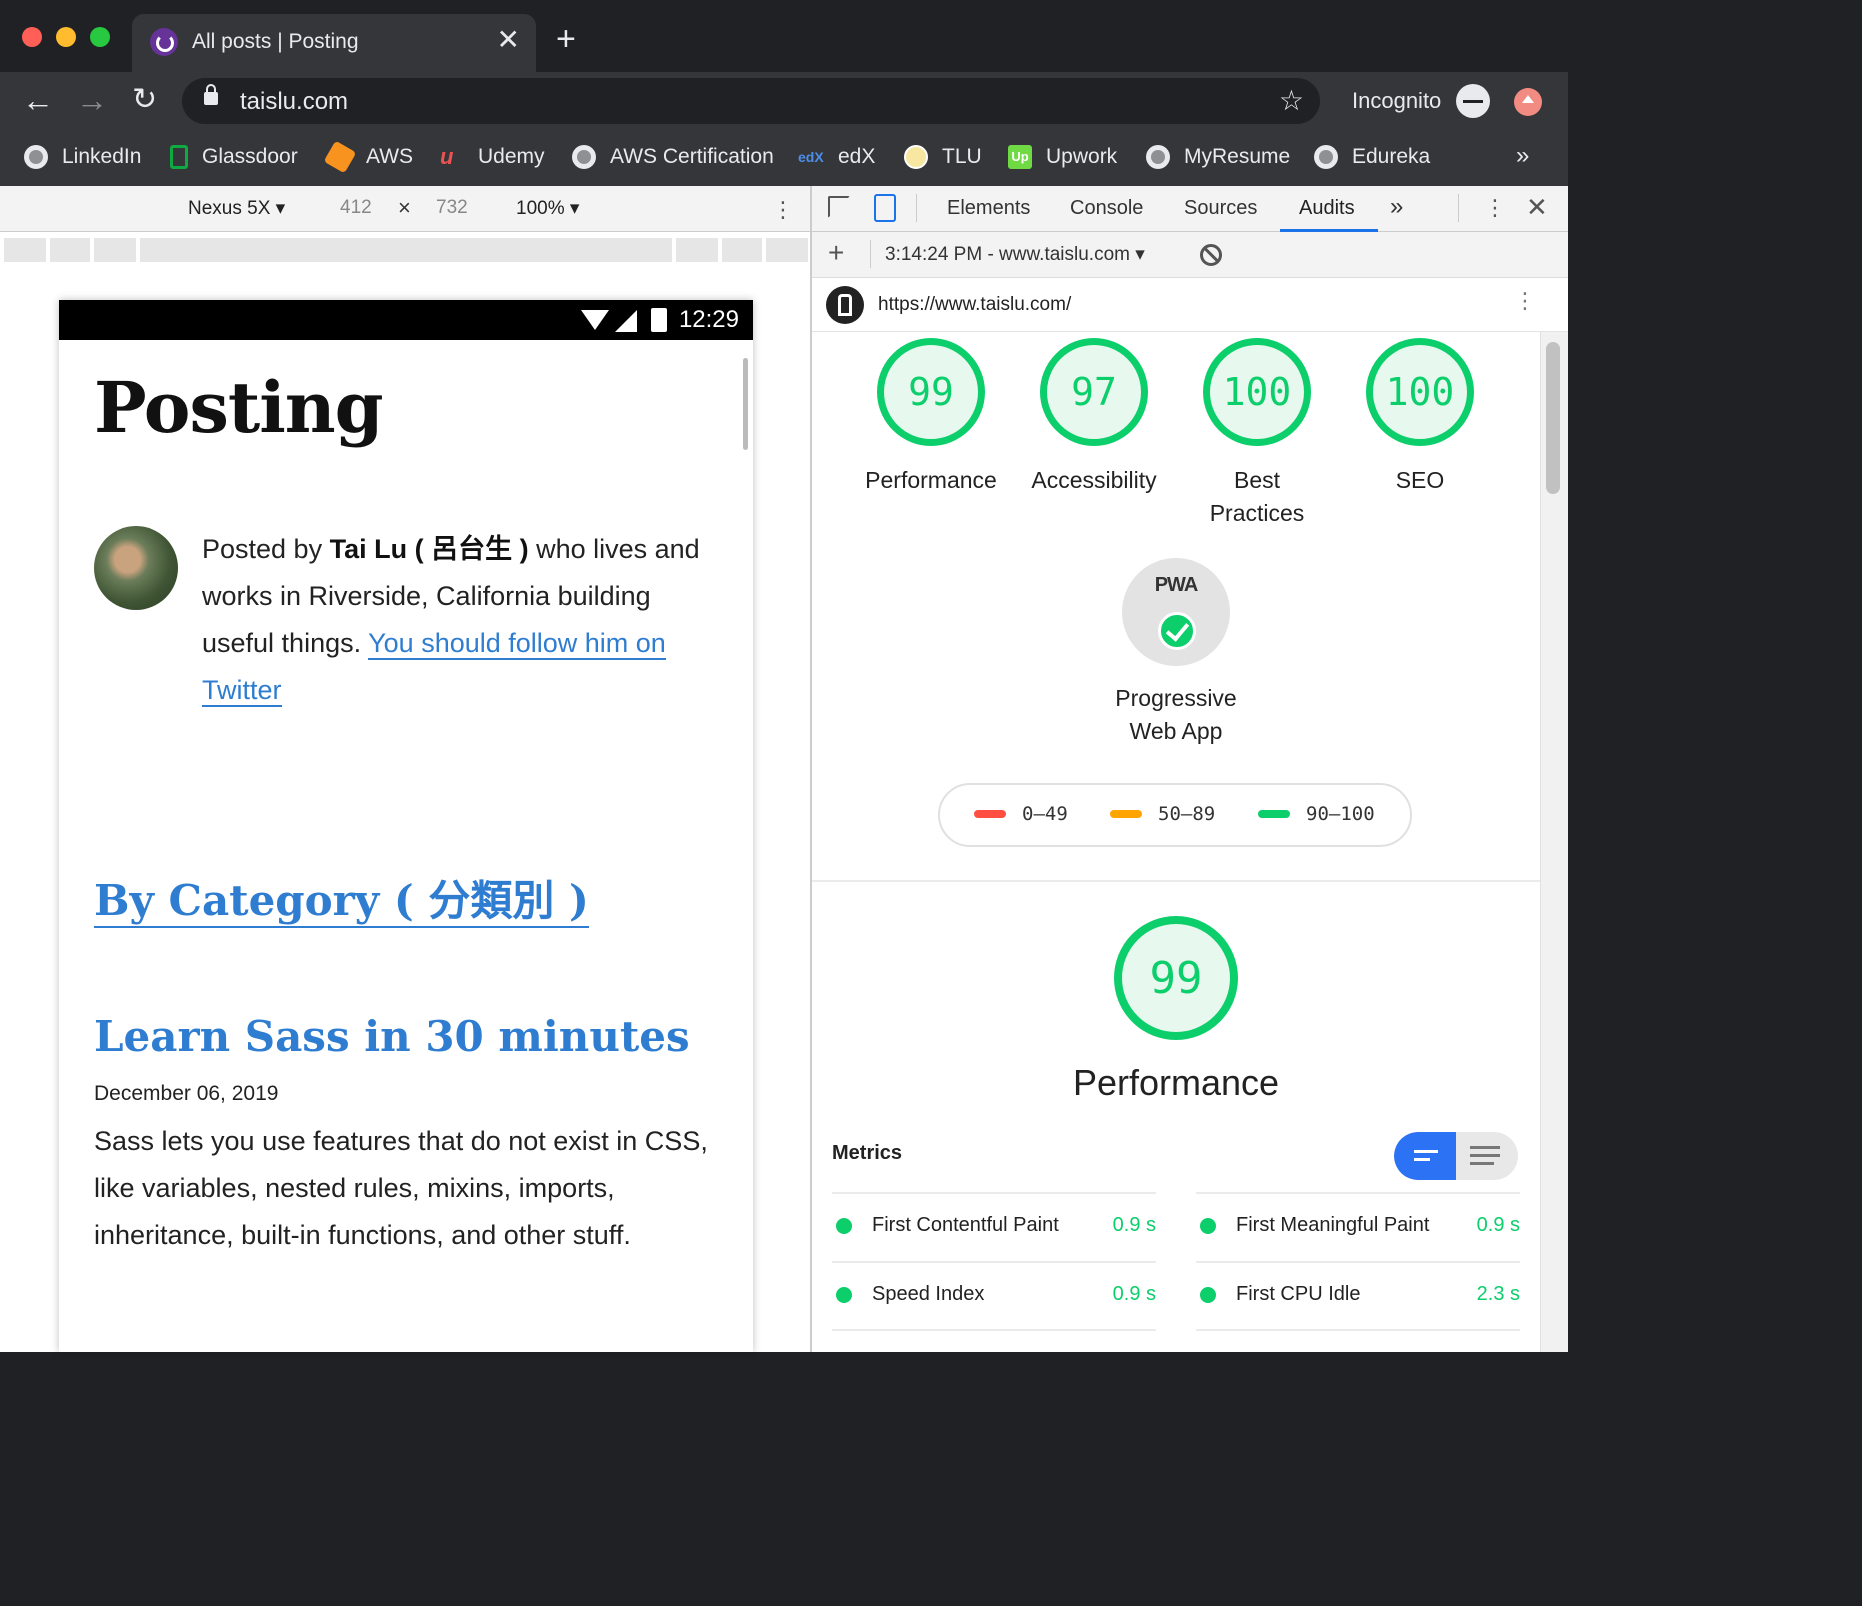 The height and width of the screenshot is (1606, 1862). What do you see at coordinates (1190, 255) in the screenshot?
I see `audits-toolbar: + 3:14:24 PM - www.taislu.com ▾` at bounding box center [1190, 255].